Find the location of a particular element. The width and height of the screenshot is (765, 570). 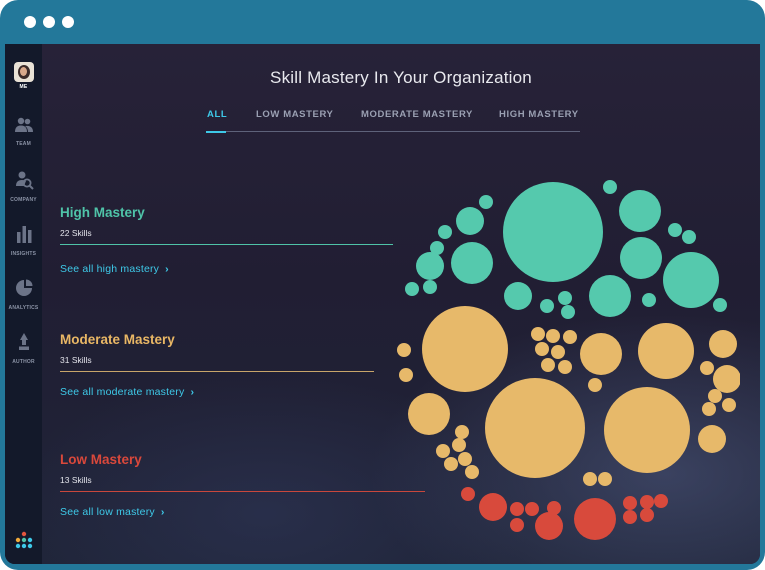

sidebar-item-author: AUTHOR is located at coordinates (23, 348).